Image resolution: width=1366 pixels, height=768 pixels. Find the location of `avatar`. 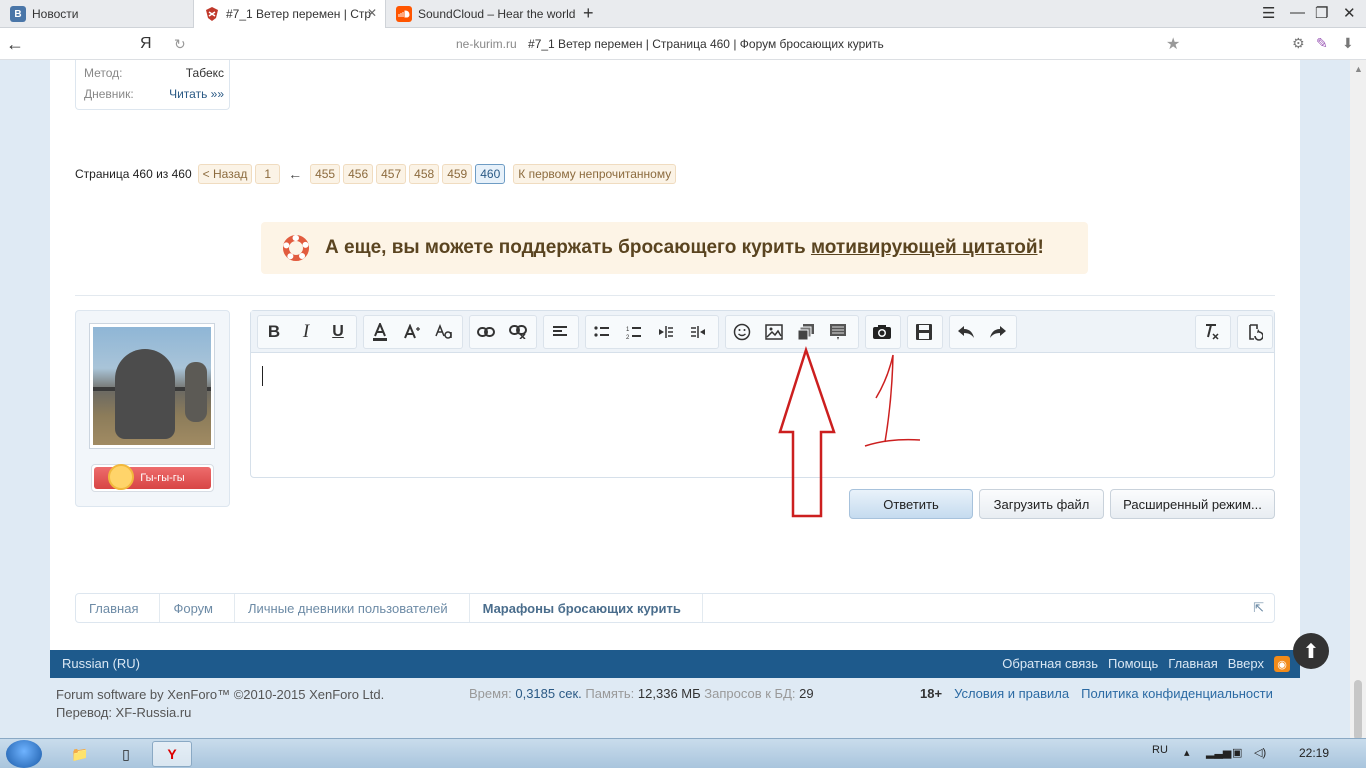

avatar is located at coordinates (152, 386).